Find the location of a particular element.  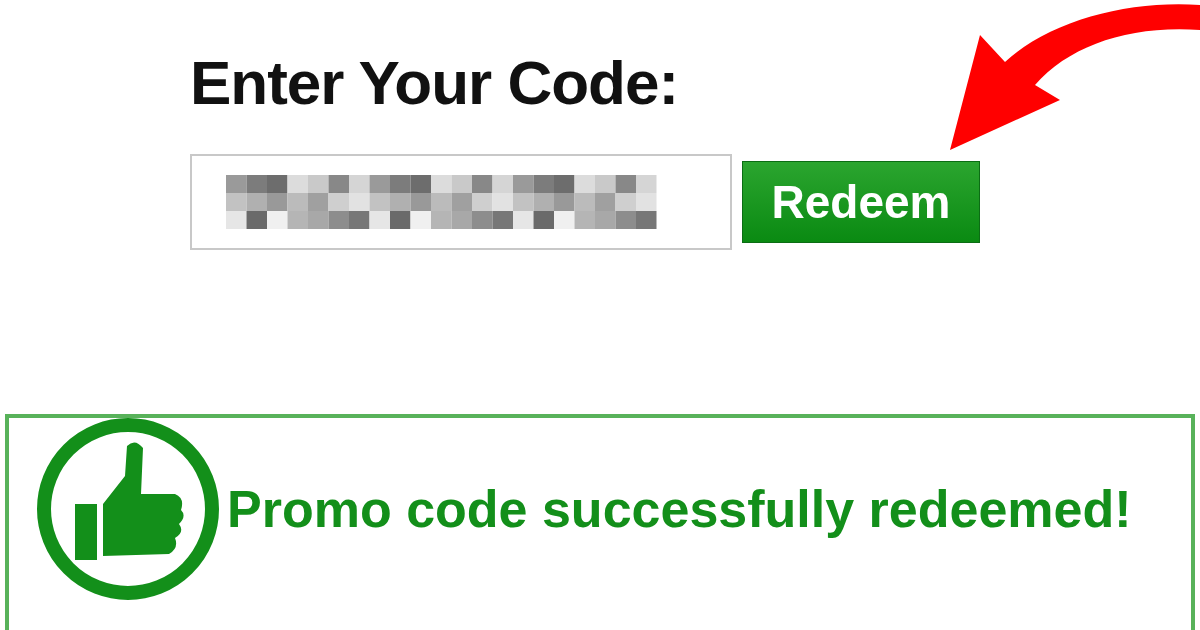

thumbs-up-icon is located at coordinates (128, 509).